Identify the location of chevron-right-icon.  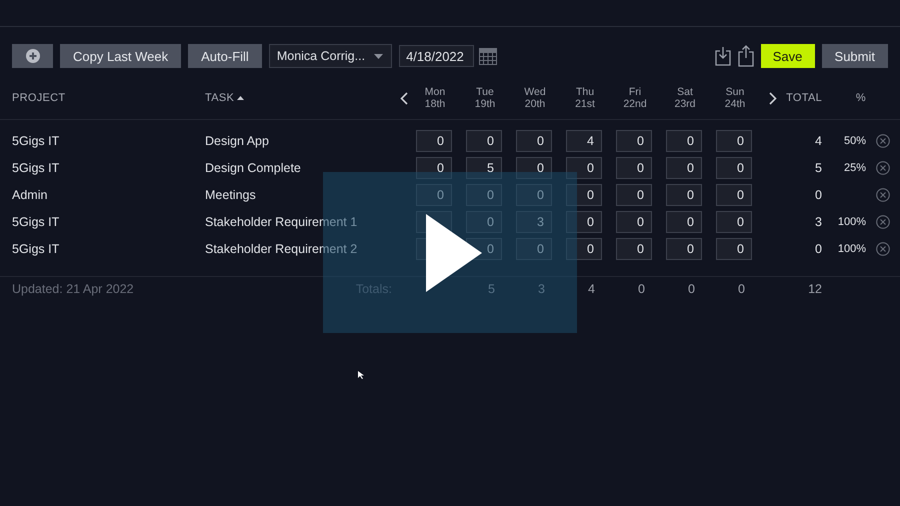
(773, 98).